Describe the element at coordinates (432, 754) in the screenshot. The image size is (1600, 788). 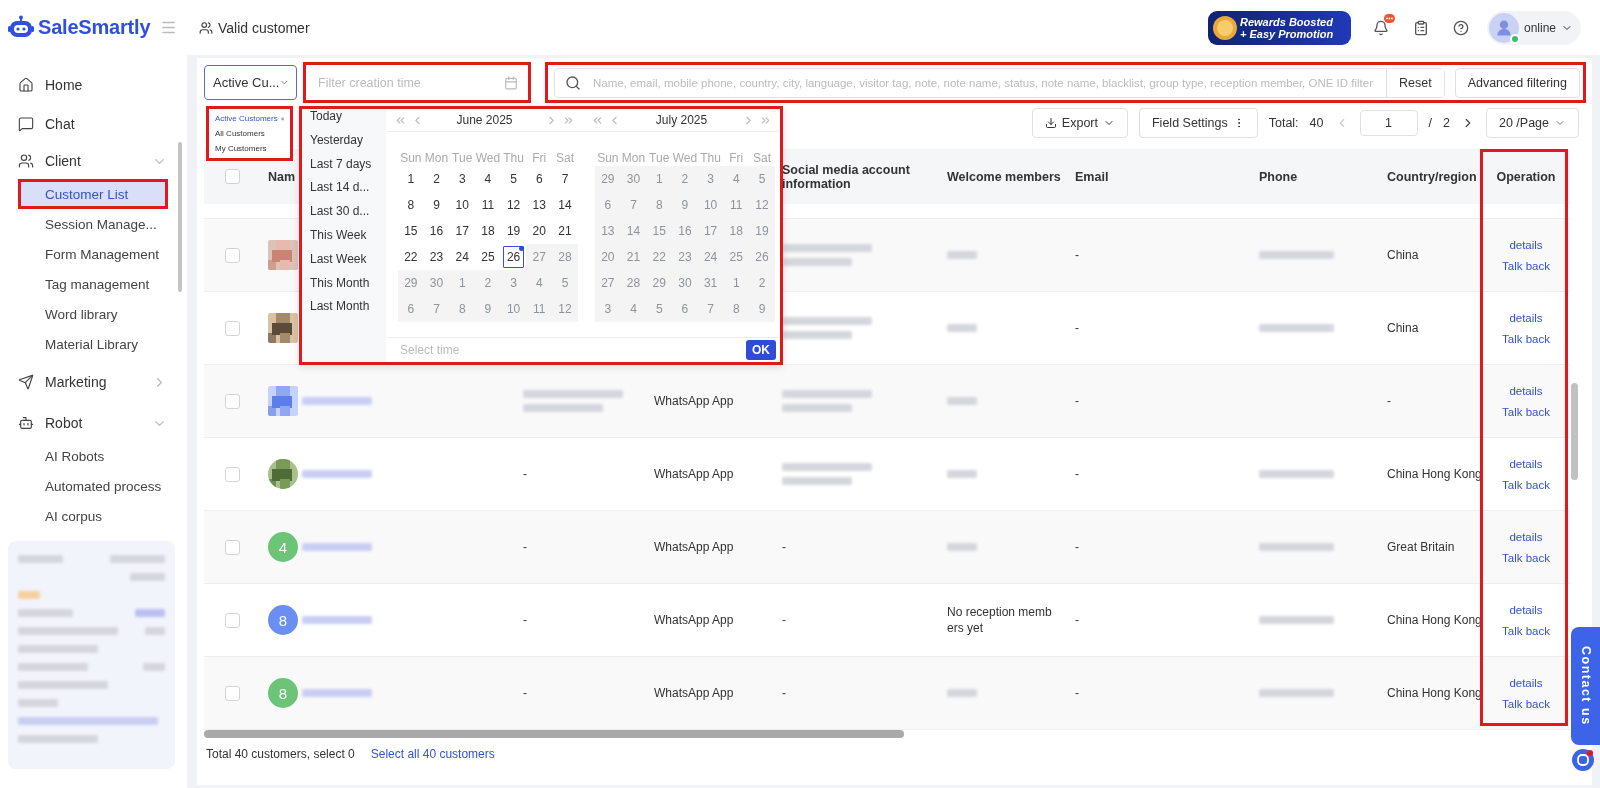
I see `select-all-link: Select all 40 customers` at that location.